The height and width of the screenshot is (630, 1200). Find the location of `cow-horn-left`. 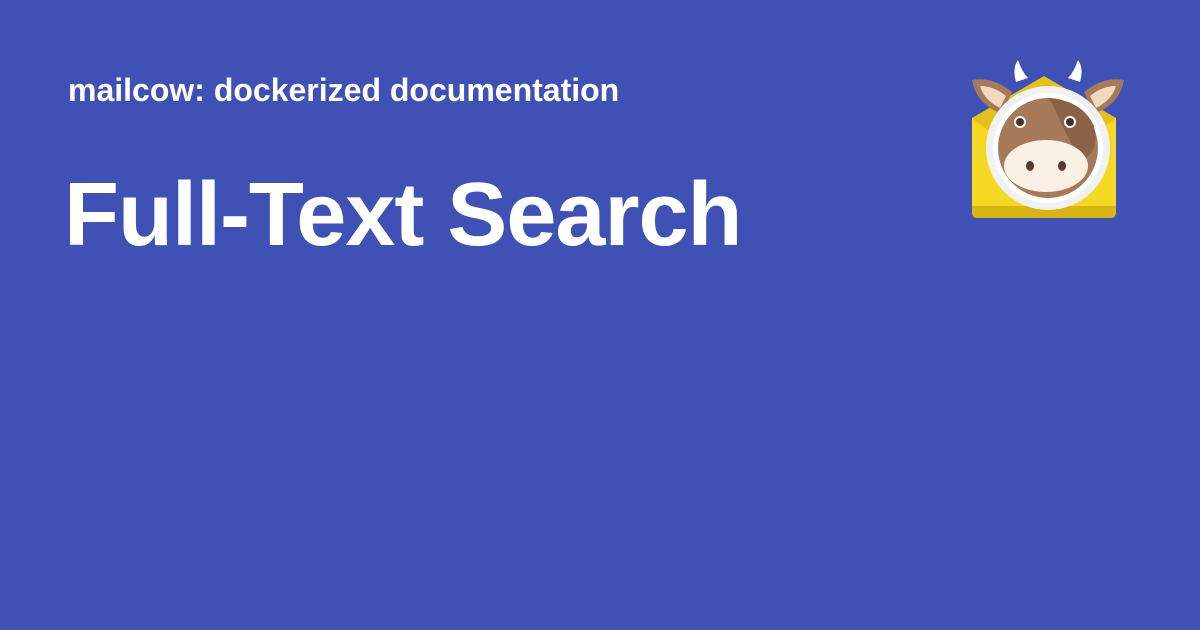

cow-horn-left is located at coordinates (1021, 71).